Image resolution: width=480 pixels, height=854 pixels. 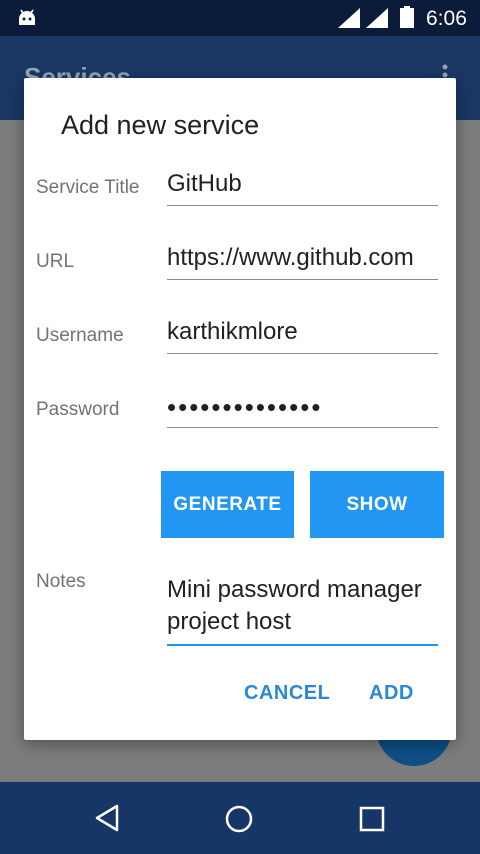 I want to click on password-label: Password, so click(x=78, y=409).